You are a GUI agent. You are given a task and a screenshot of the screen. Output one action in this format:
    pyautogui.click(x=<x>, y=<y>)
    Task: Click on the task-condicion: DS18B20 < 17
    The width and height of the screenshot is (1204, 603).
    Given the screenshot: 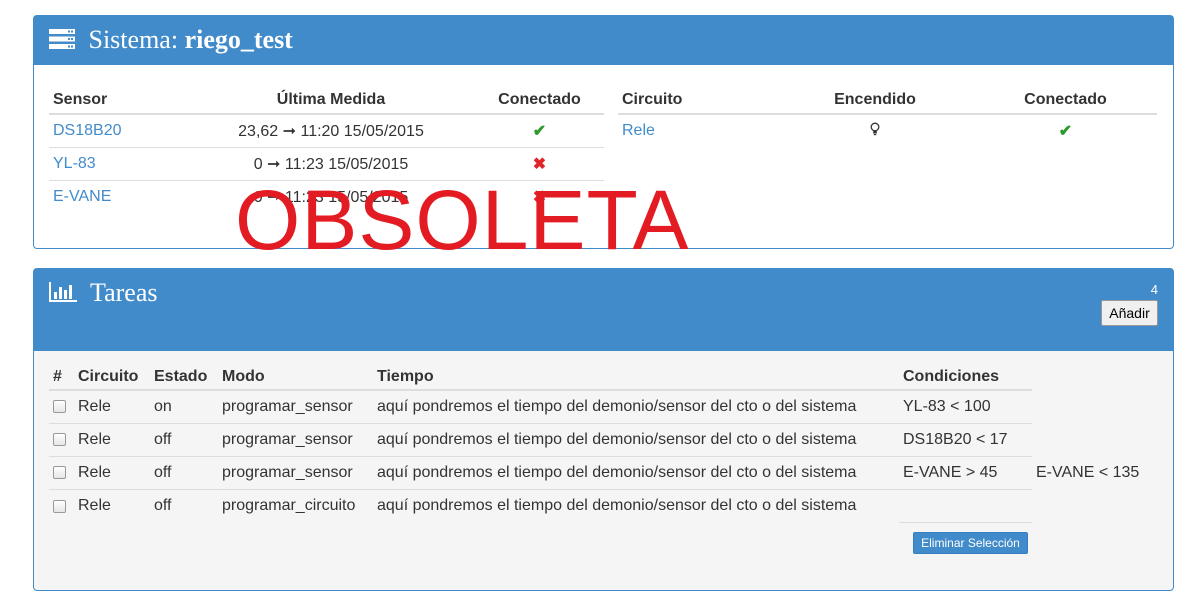 What is the action you would take?
    pyautogui.click(x=965, y=440)
    